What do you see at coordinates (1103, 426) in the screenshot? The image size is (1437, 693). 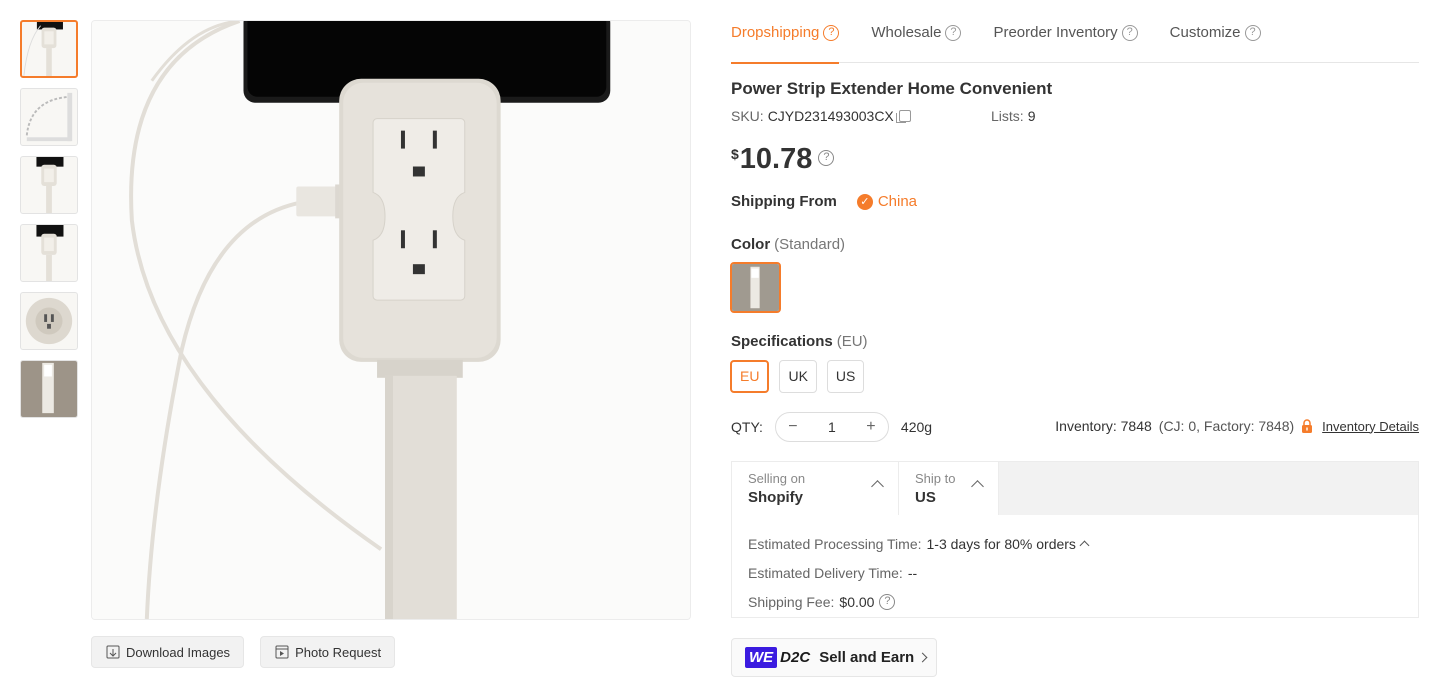 I see `inventory-total: Inventory: 7848` at bounding box center [1103, 426].